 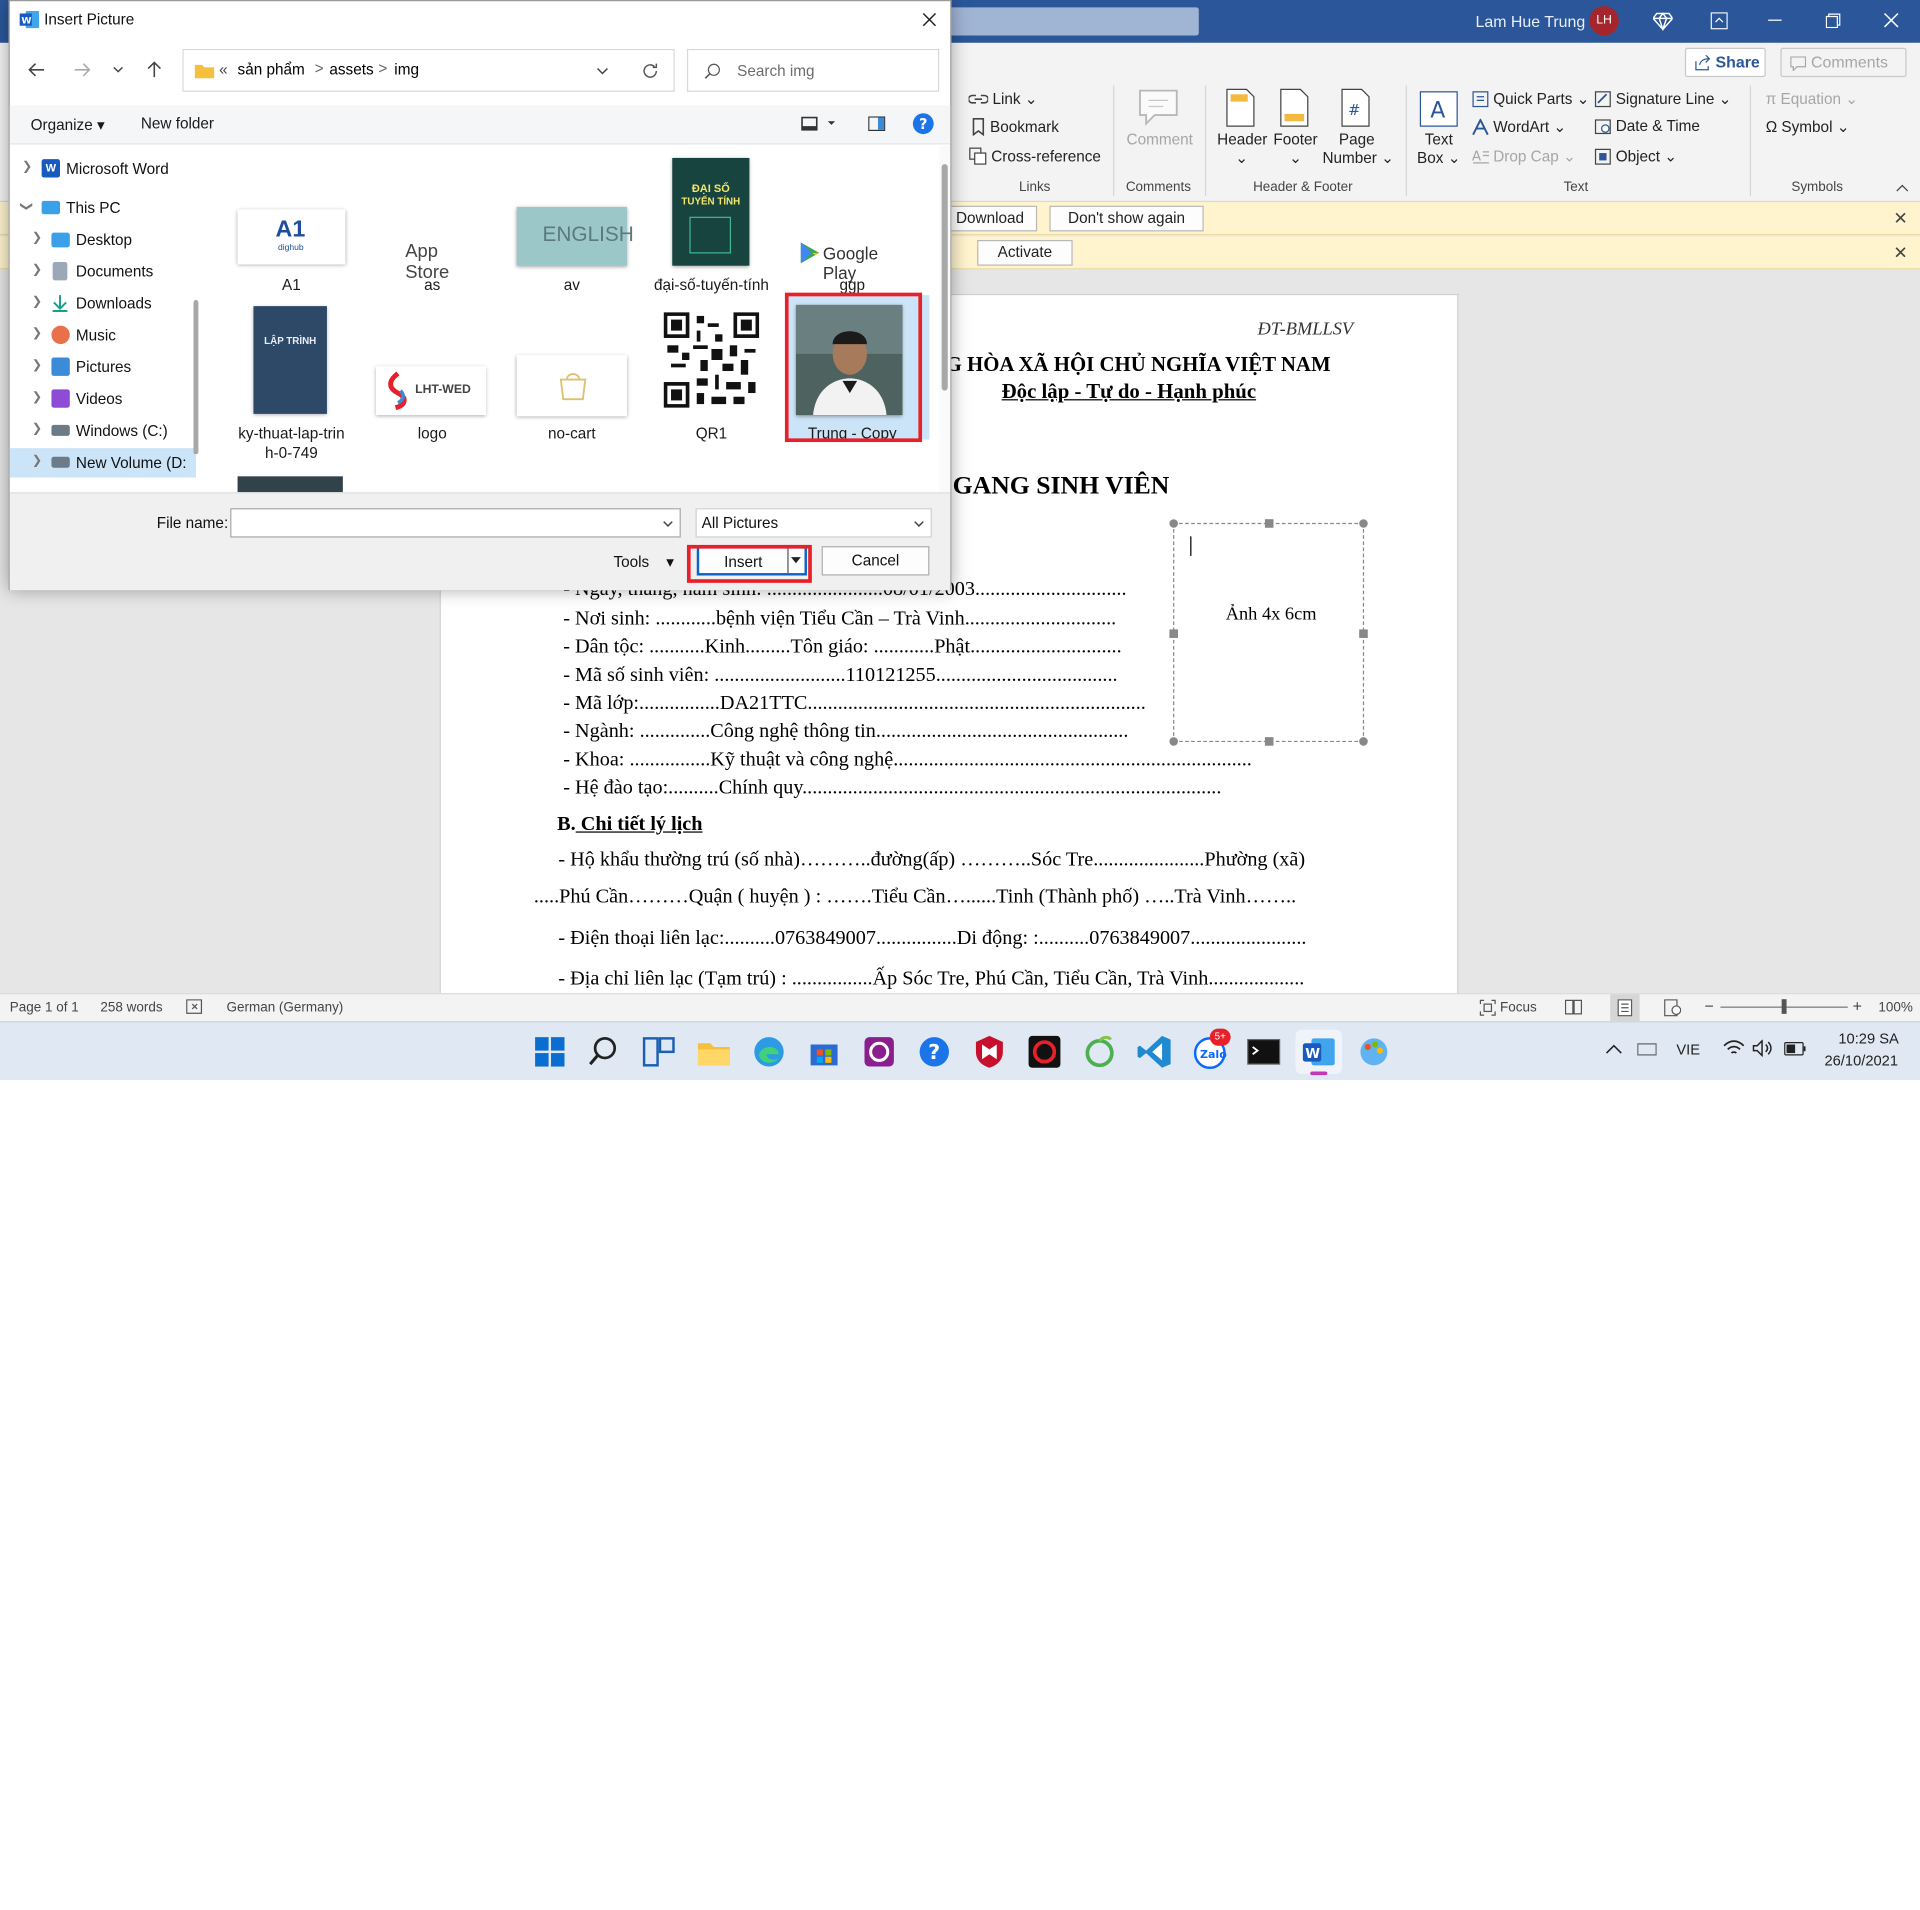 What do you see at coordinates (1044, 1051) in the screenshot?
I see `garena-icon` at bounding box center [1044, 1051].